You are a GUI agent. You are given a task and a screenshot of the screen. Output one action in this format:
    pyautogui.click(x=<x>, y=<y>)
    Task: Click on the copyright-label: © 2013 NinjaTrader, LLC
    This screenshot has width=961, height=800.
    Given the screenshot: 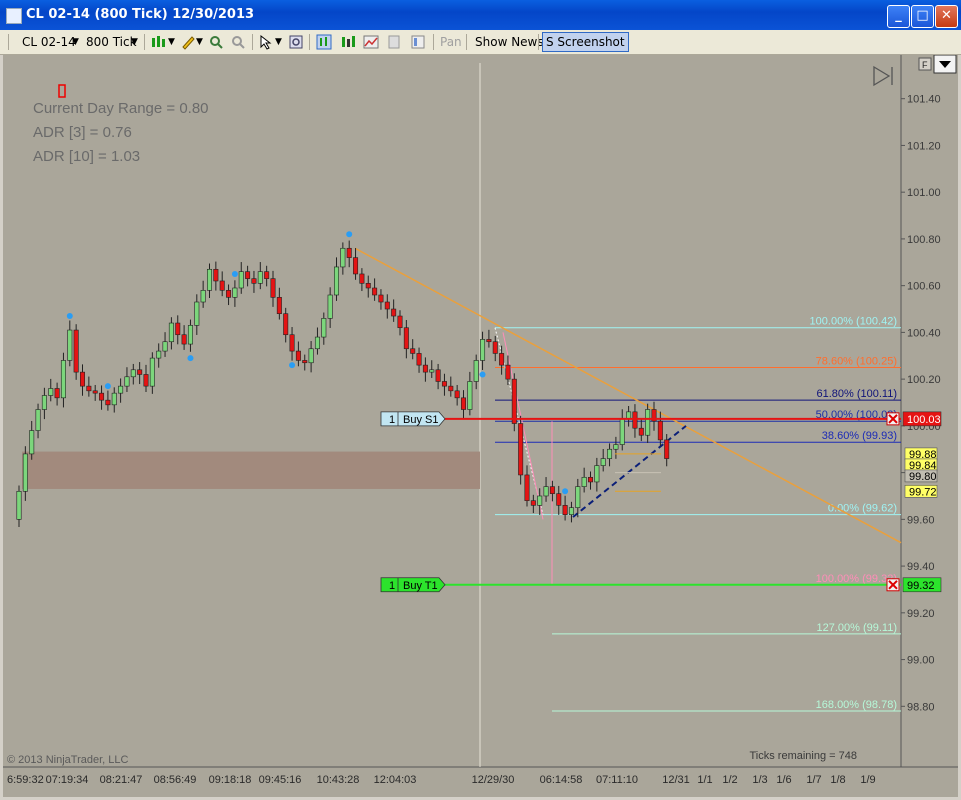 What is the action you would take?
    pyautogui.click(x=67, y=760)
    